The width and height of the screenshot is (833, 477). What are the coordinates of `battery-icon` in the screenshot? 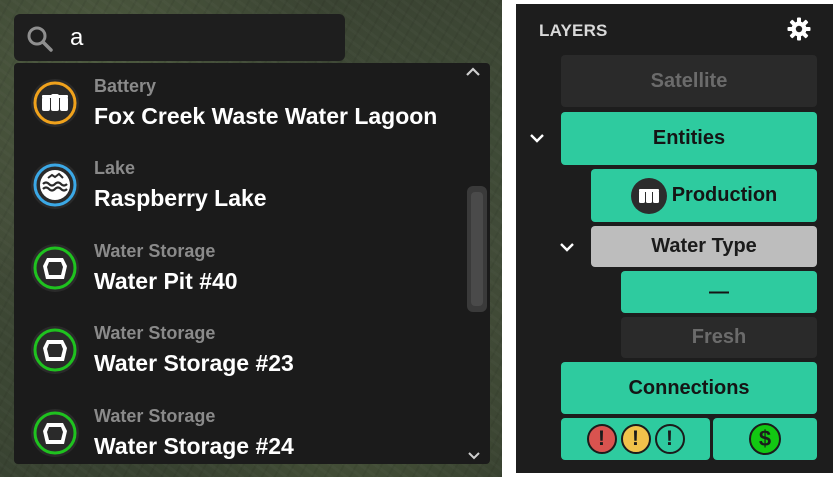 It's located at (55, 103).